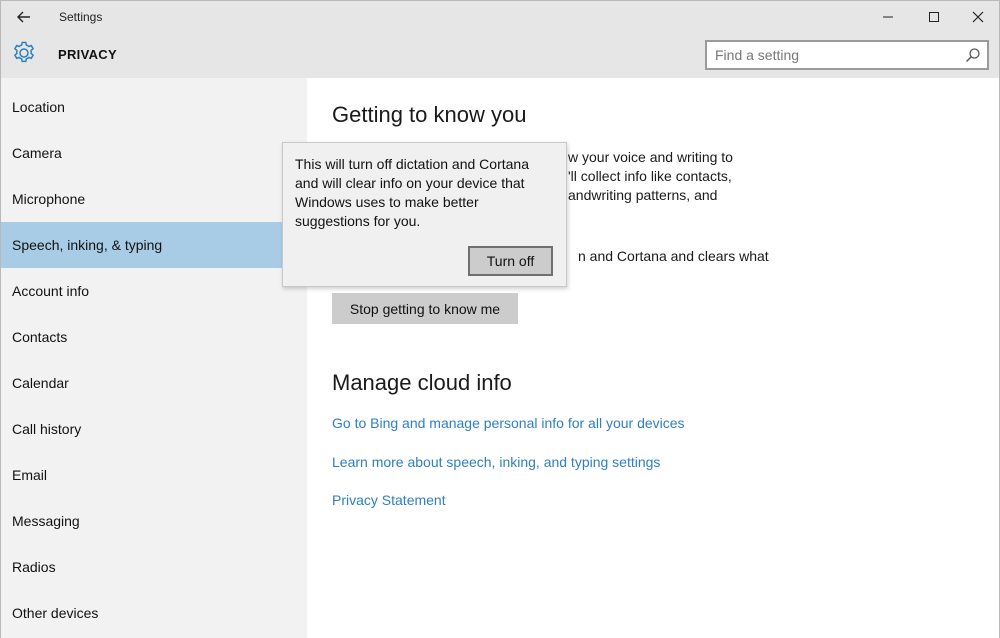  Describe the element at coordinates (358, 221) in the screenshot. I see `flyout-line: suggestions for you.` at that location.